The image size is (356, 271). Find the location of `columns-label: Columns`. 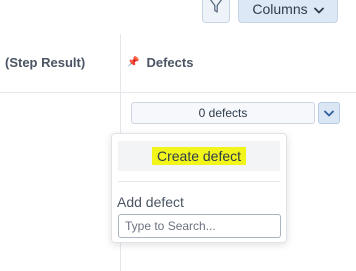

columns-label: Columns is located at coordinates (280, 8).